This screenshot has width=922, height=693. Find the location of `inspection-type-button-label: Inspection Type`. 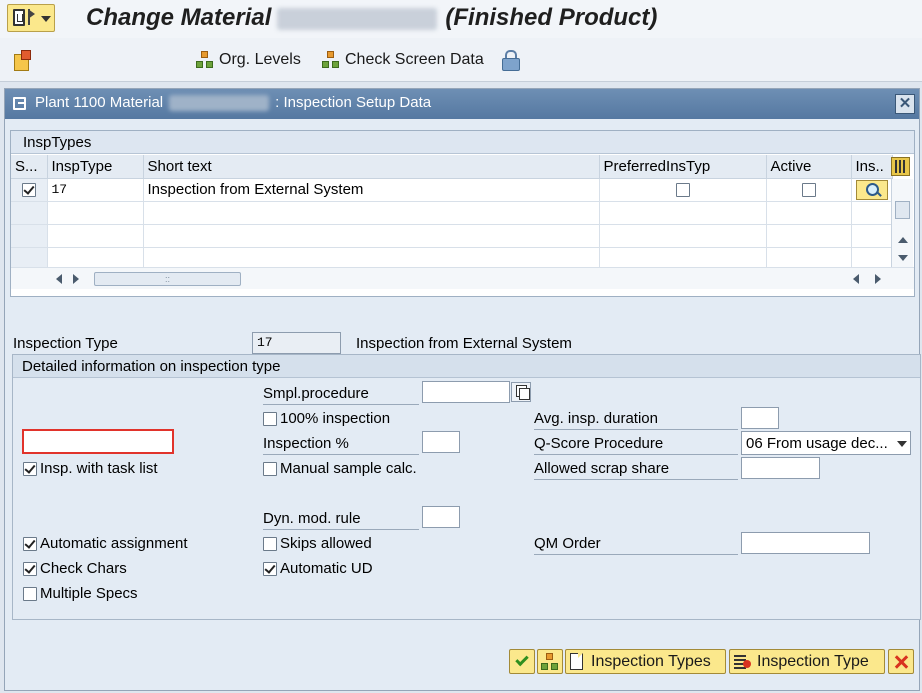

inspection-type-button-label: Inspection Type is located at coordinates (813, 661).